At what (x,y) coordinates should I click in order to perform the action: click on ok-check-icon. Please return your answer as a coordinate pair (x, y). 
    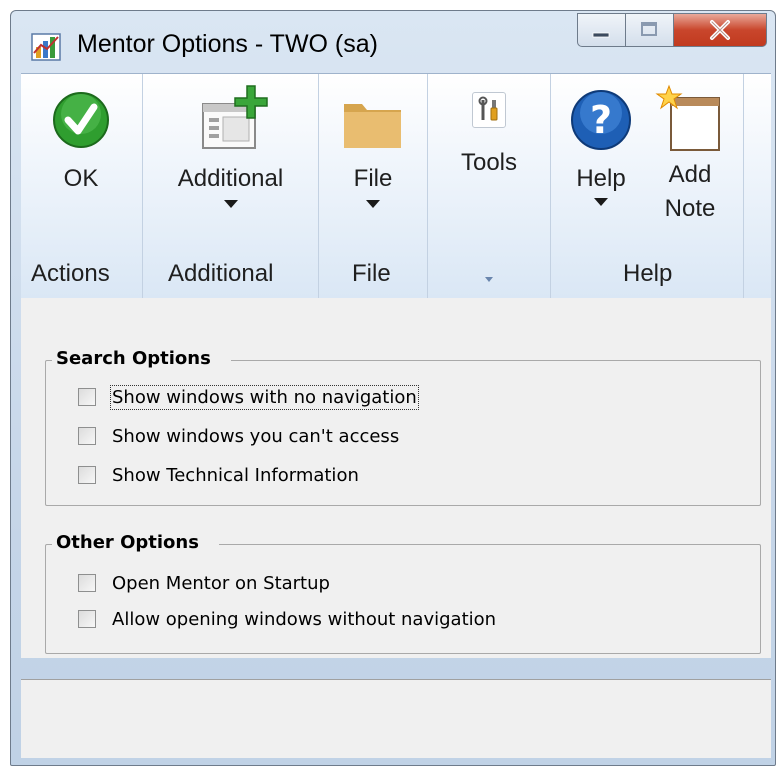
    Looking at the image, I should click on (81, 120).